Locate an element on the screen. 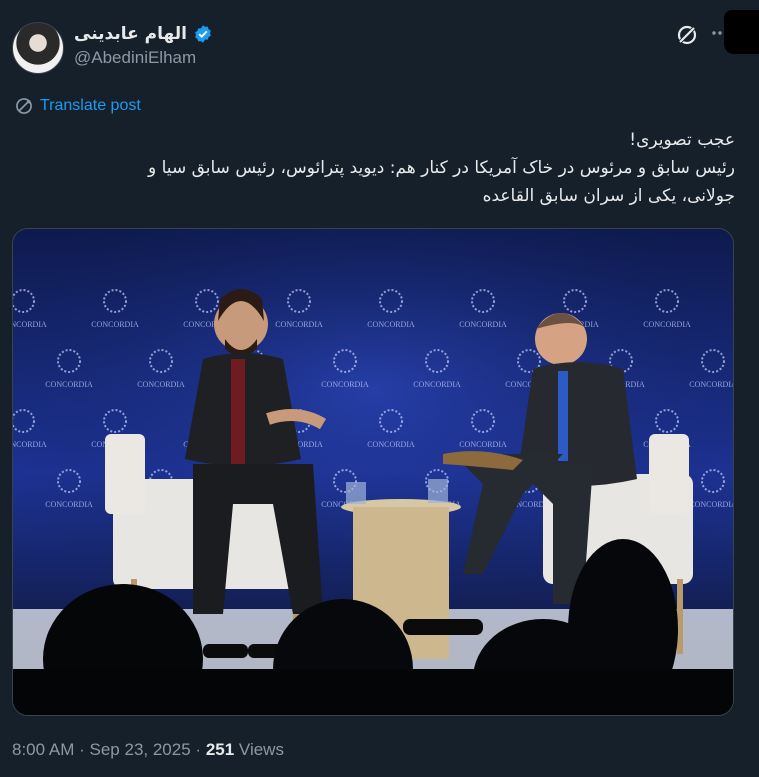 This screenshot has height=777, width=759. translate-label: Translate post is located at coordinates (90, 106).